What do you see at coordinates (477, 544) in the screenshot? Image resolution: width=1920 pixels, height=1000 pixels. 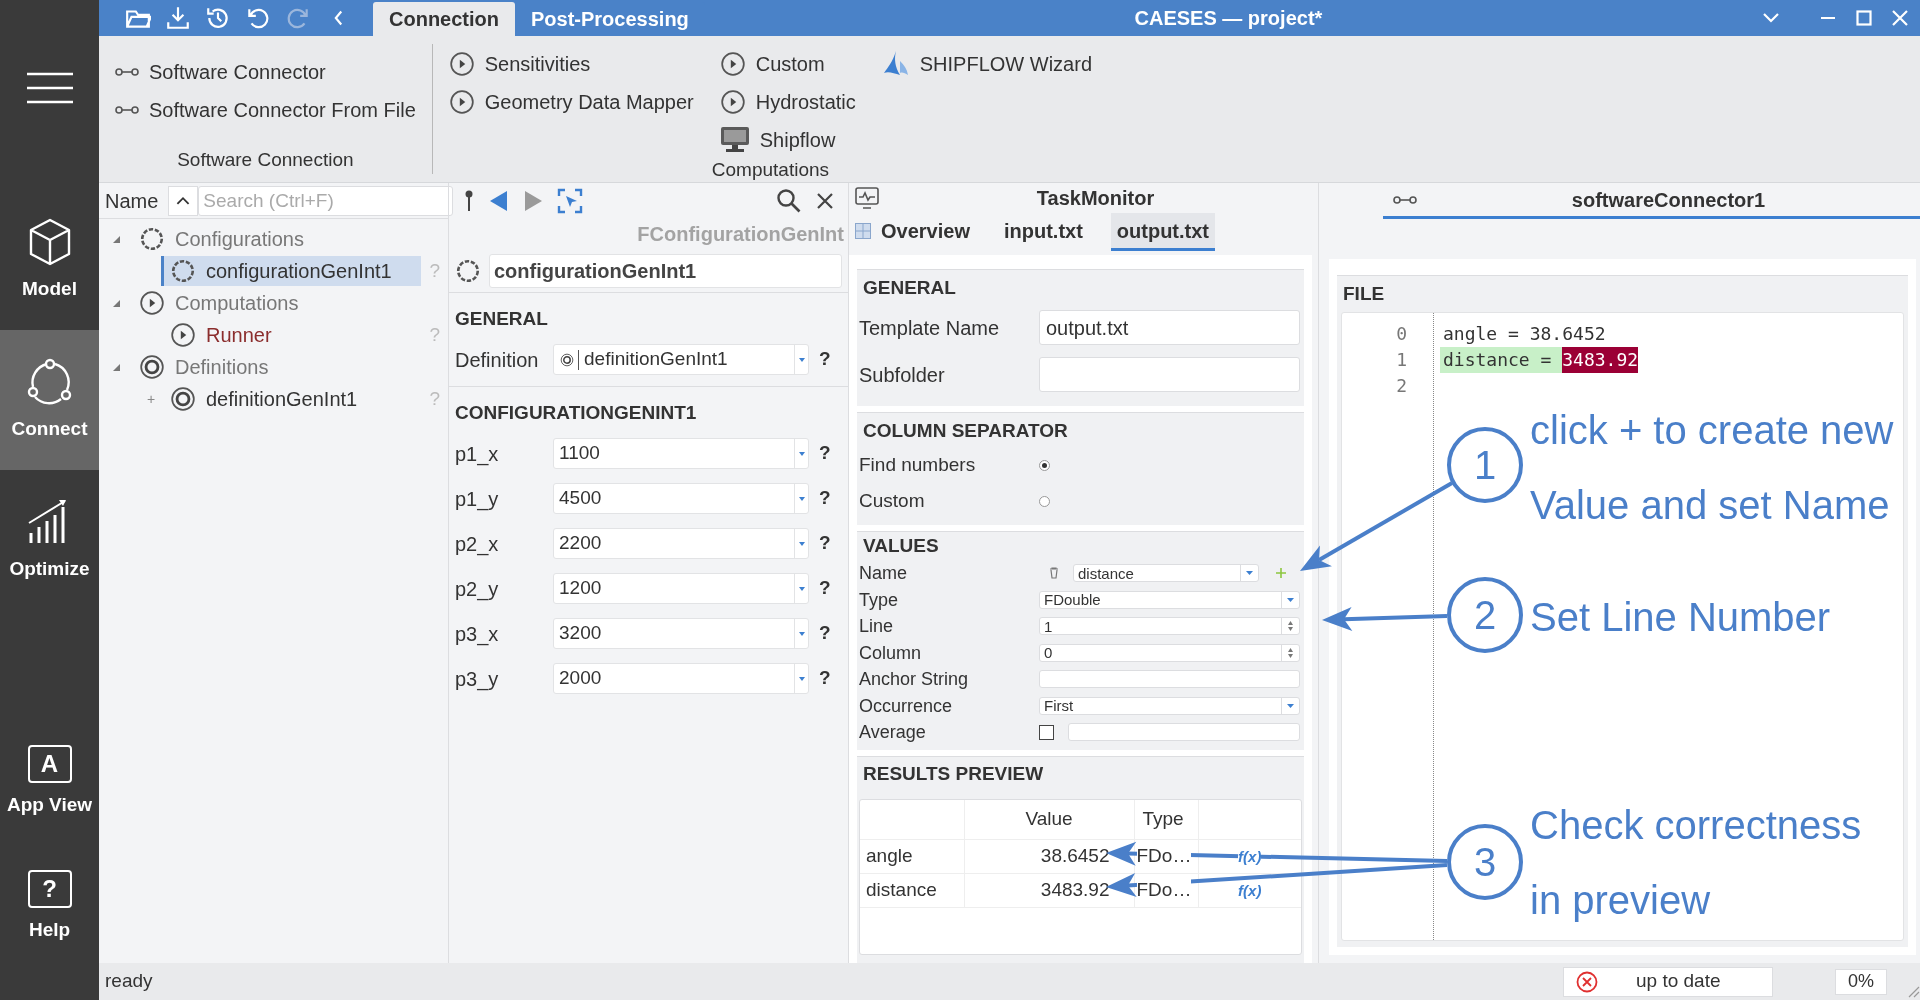 I see `field-label: p2_x` at bounding box center [477, 544].